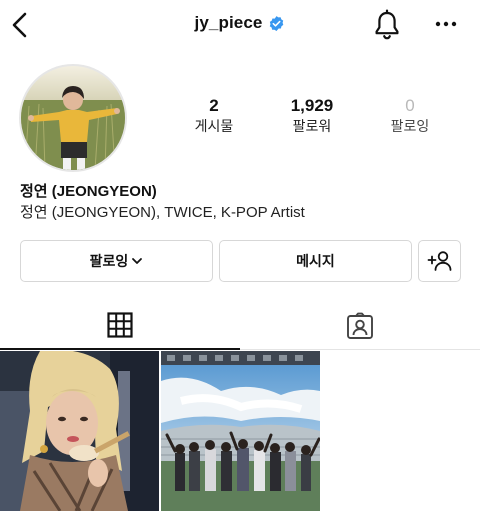 Image resolution: width=480 pixels, height=518 pixels. I want to click on following-button: 팔로잉, so click(116, 261).